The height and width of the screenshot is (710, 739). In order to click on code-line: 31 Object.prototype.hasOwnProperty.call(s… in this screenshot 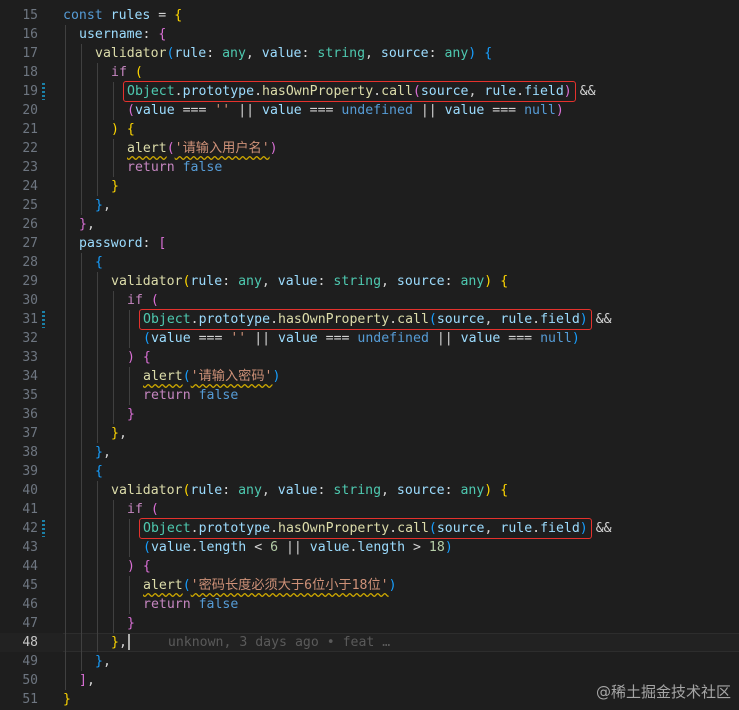, I will do `click(369, 319)`.